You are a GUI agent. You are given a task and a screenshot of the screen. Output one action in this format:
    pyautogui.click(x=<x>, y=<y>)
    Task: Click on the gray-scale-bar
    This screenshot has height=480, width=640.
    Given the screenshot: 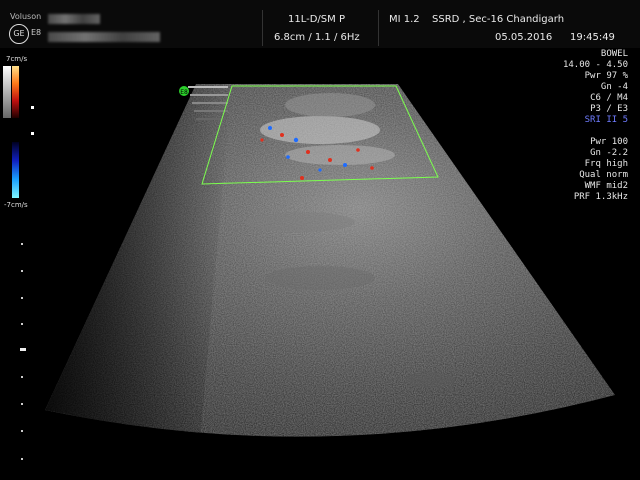 What is the action you would take?
    pyautogui.click(x=7, y=92)
    